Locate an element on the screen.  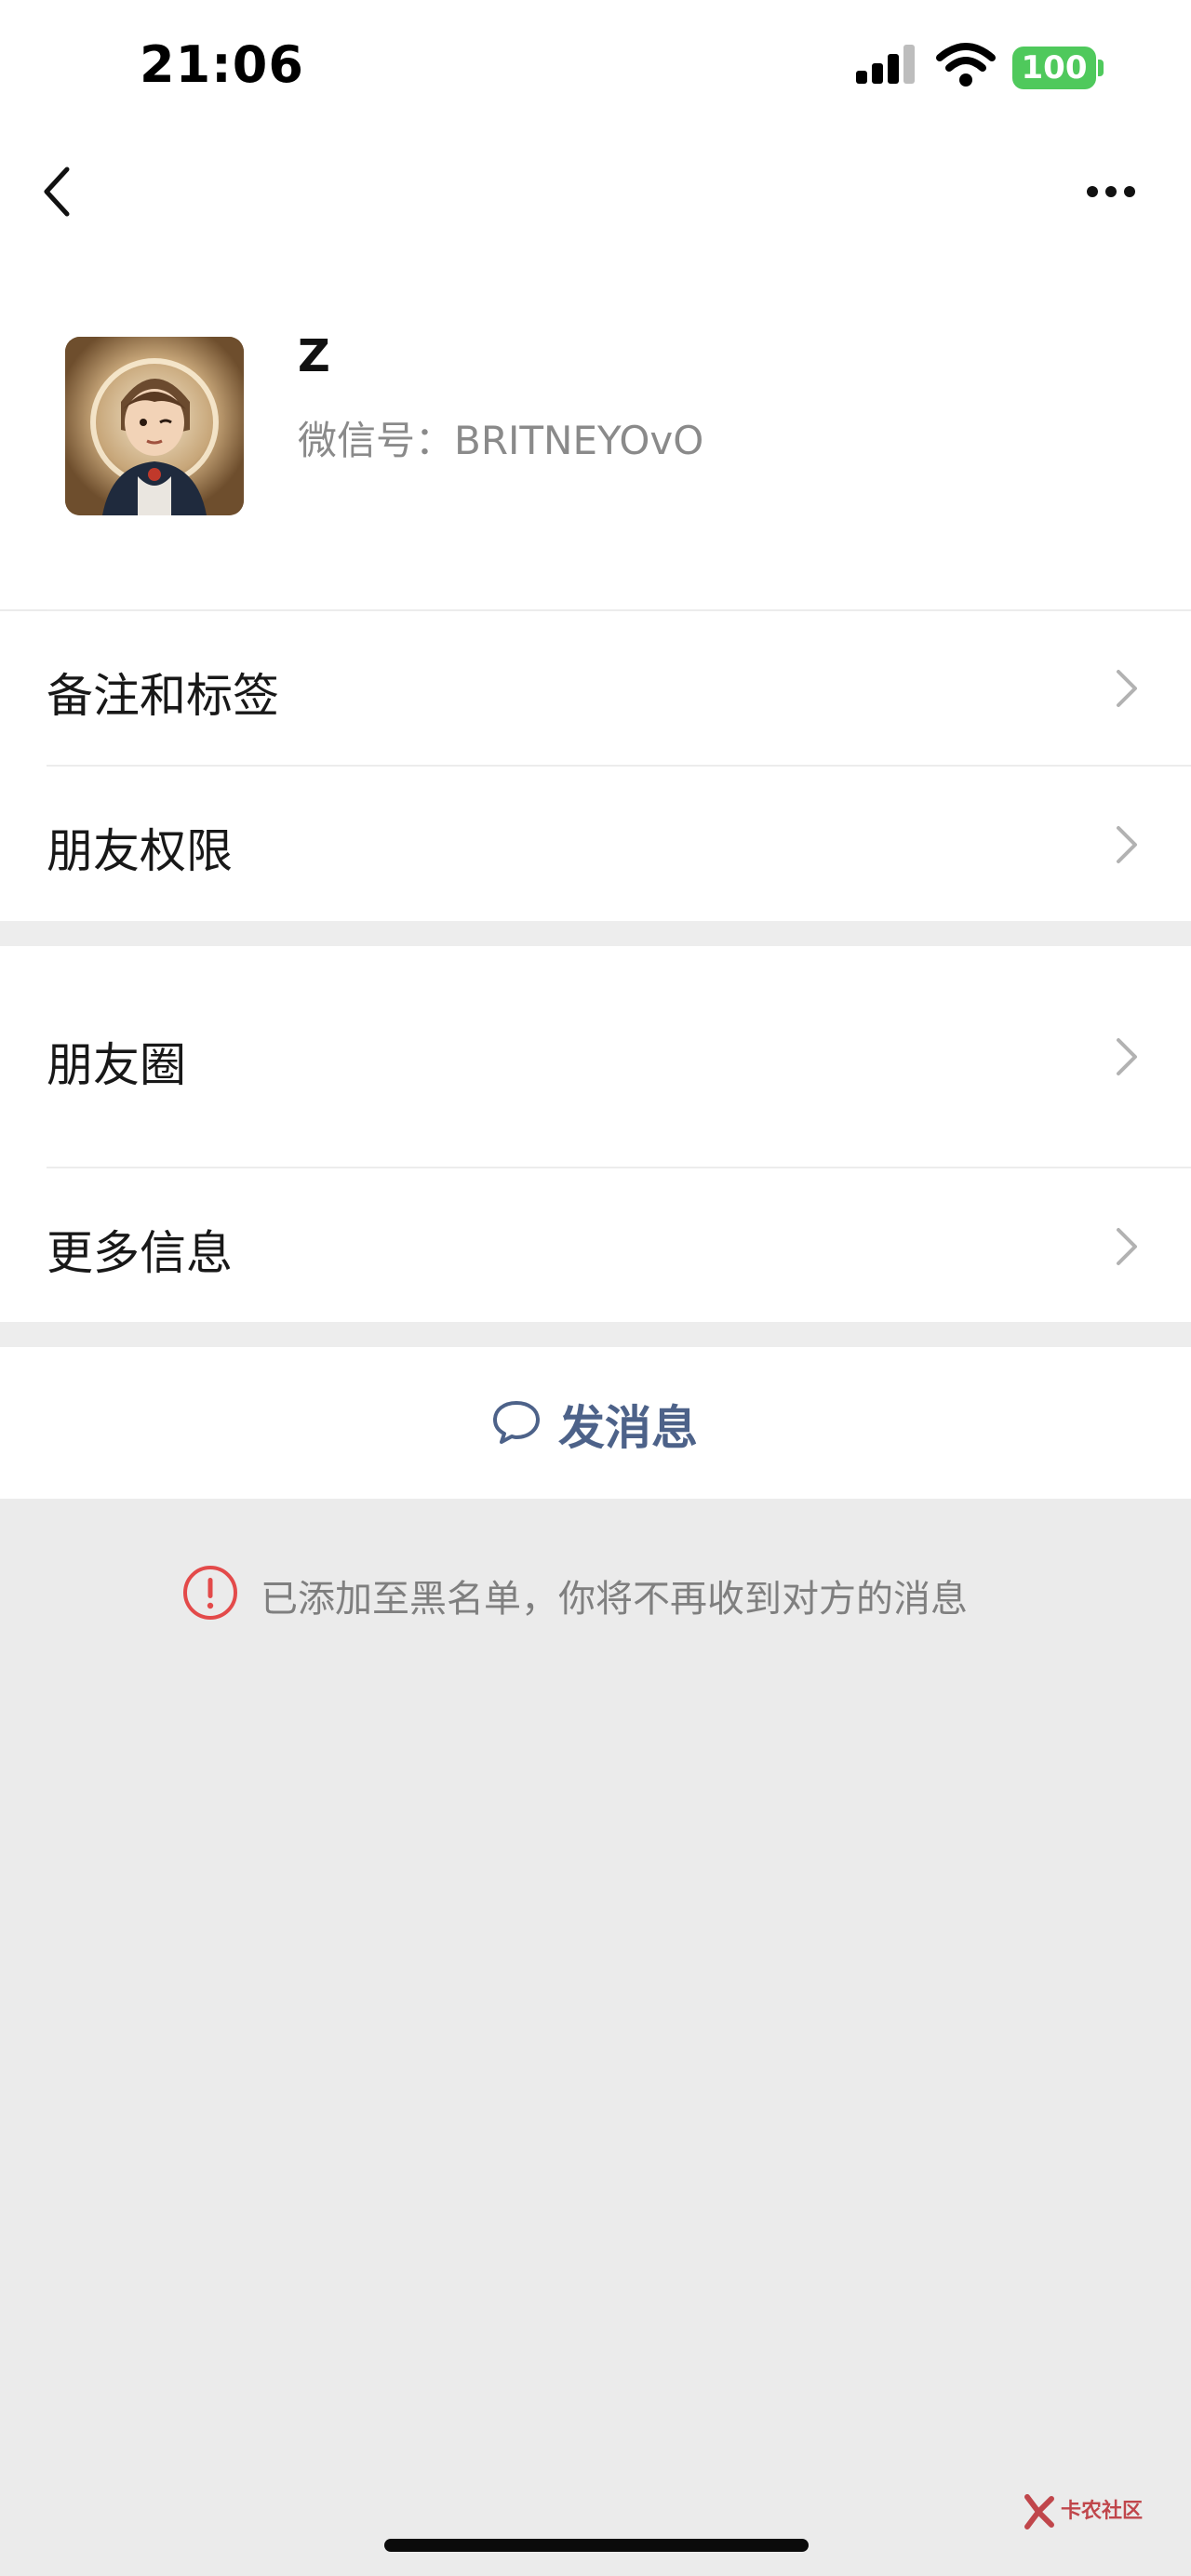
more-info-label: 更多信息 is located at coordinates (140, 1253).